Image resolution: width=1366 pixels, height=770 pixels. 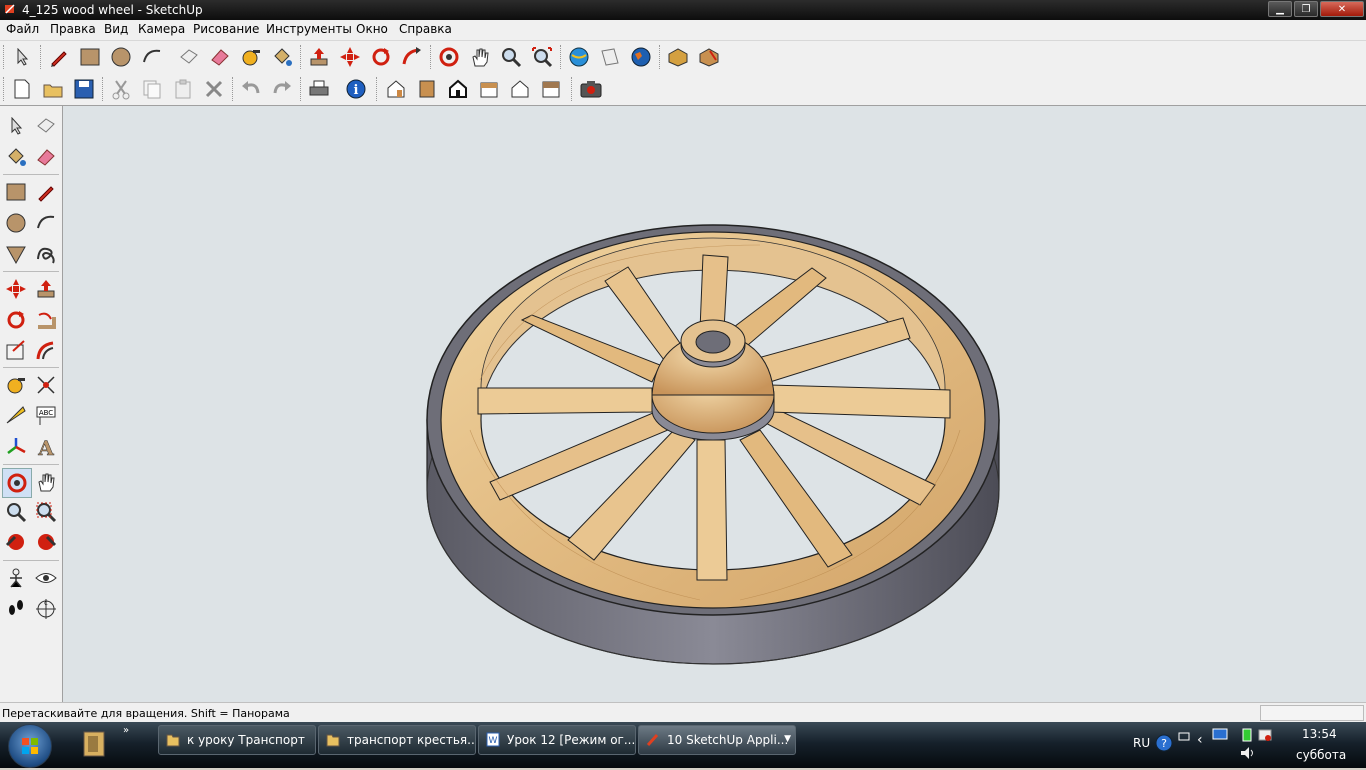 What do you see at coordinates (95, 743) in the screenshot?
I see `quick-launch-shortcut-icon` at bounding box center [95, 743].